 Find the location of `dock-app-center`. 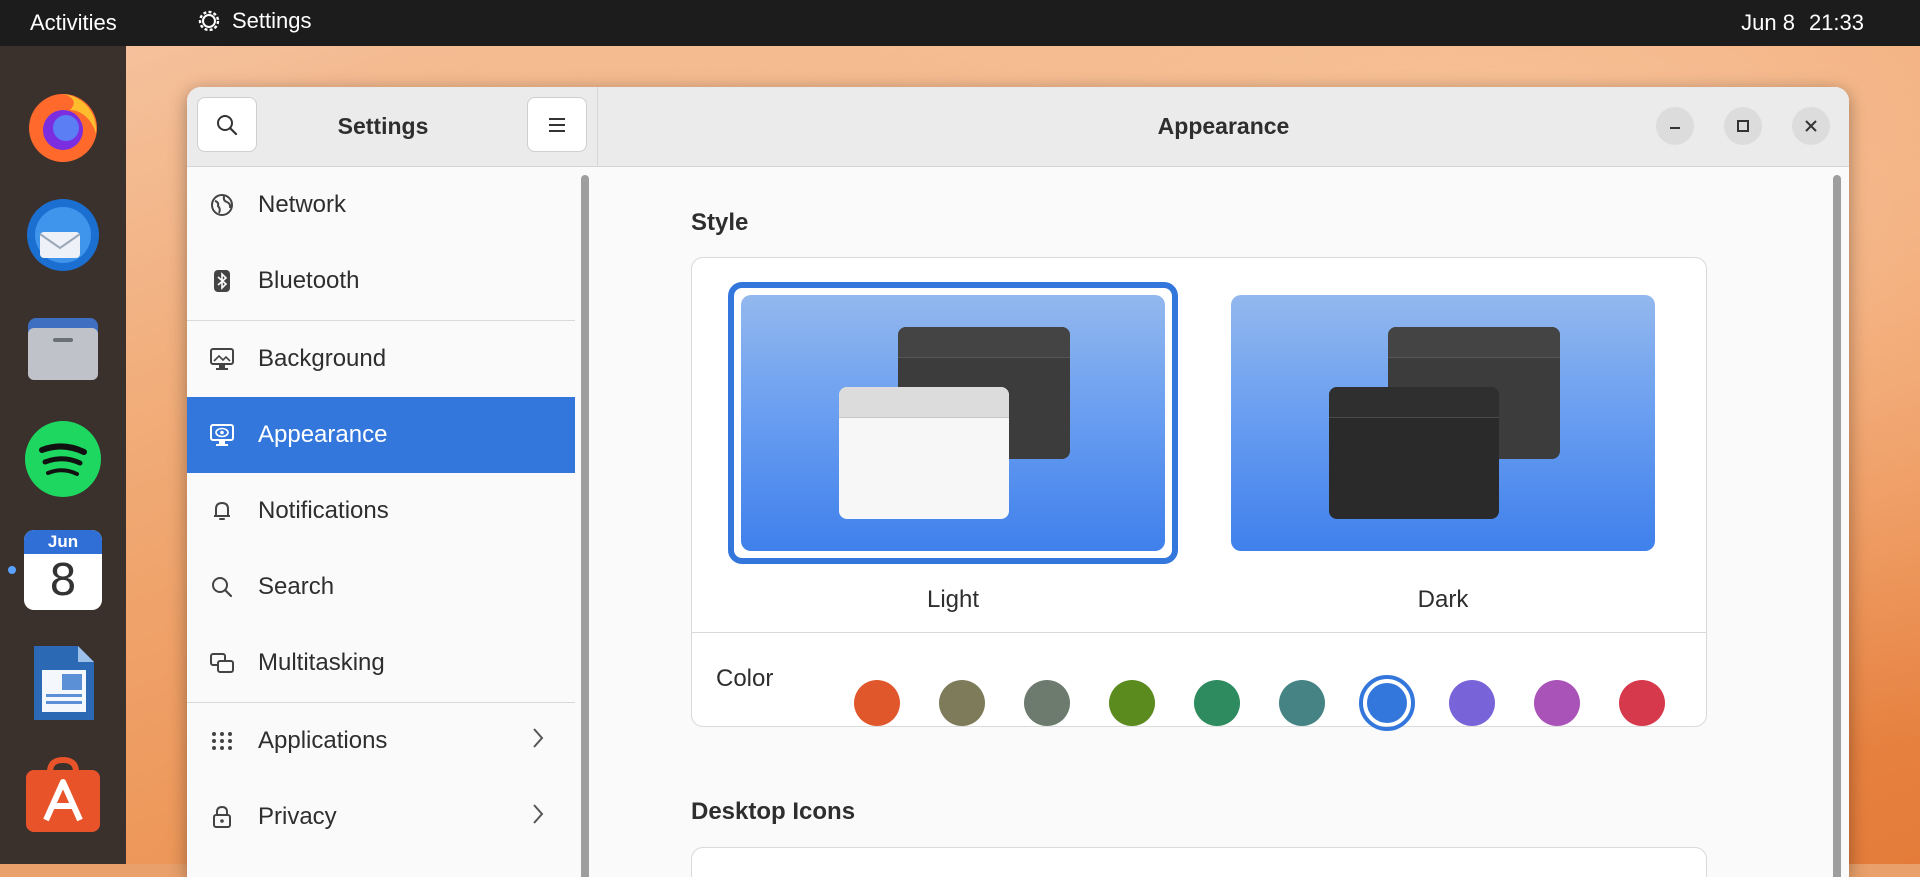

dock-app-center is located at coordinates (63, 795).